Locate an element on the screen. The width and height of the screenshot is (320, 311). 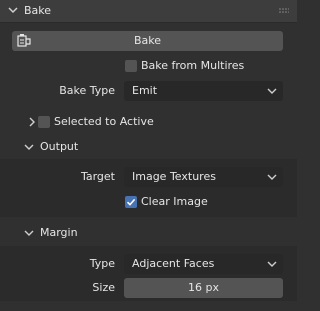
target-value: Image Textures is located at coordinates (174, 176).